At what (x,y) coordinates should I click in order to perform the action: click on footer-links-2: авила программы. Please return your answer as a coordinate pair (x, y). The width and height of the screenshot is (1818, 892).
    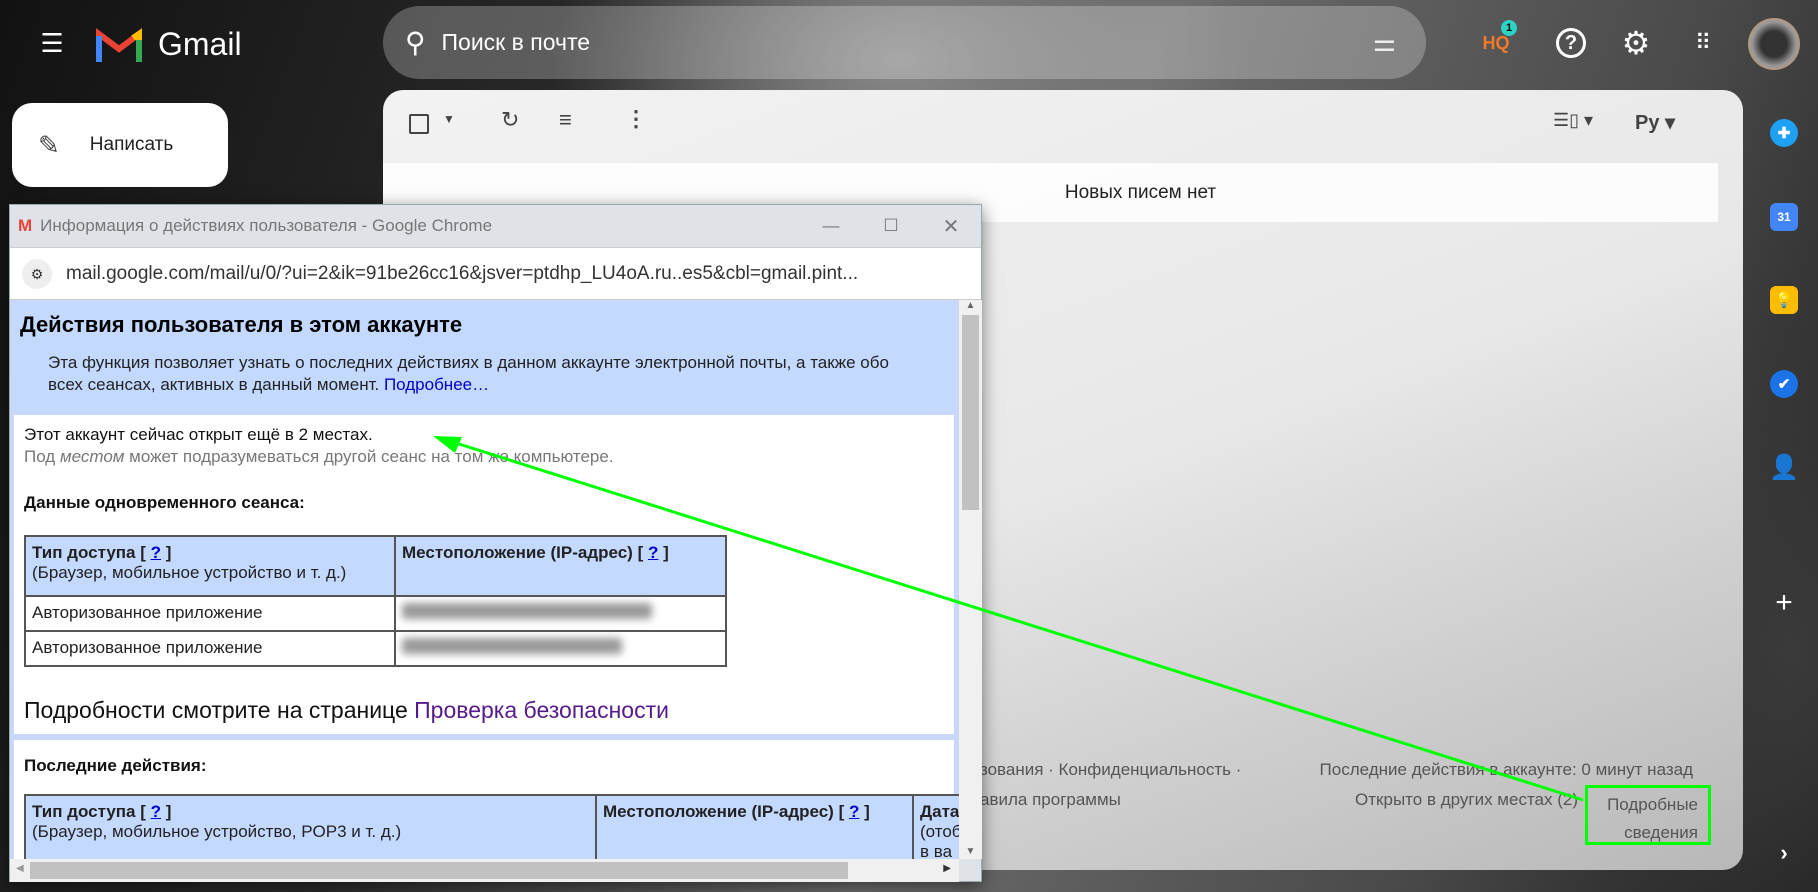
    Looking at the image, I should click on (1050, 800).